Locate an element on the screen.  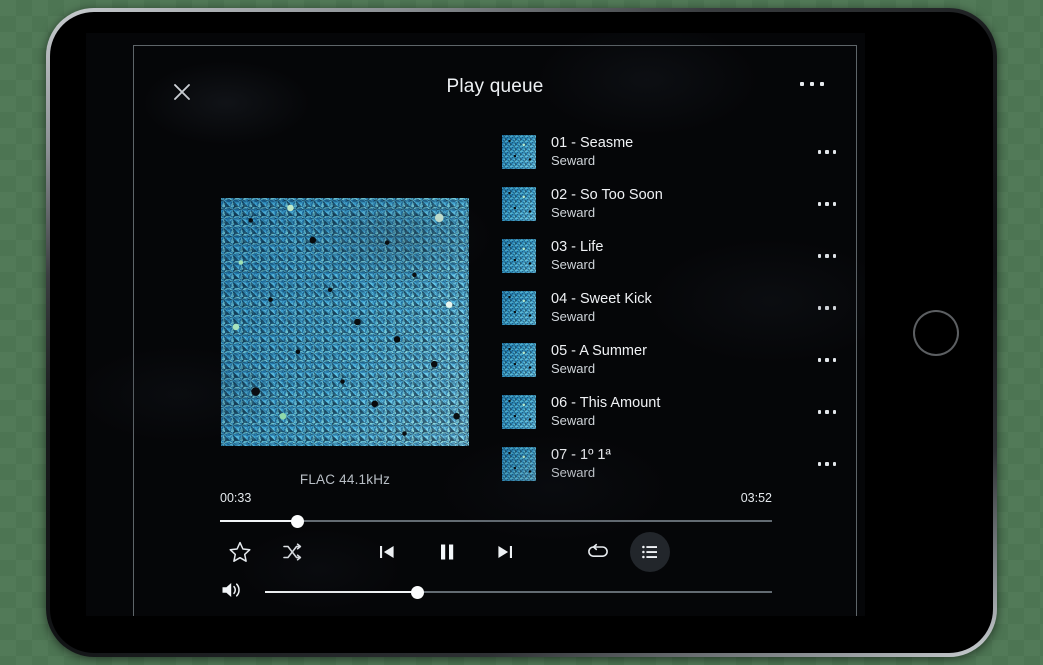
home-button is located at coordinates (936, 333).